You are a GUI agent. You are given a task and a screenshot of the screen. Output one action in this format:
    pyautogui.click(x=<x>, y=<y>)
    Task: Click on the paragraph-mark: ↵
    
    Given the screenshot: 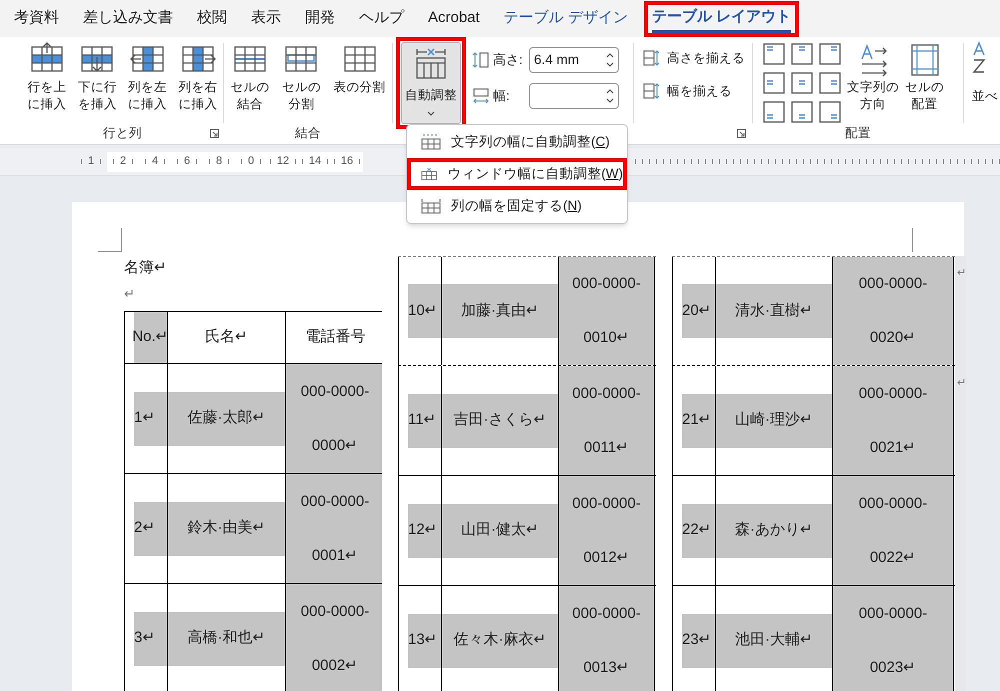 What is the action you would take?
    pyautogui.click(x=129, y=294)
    